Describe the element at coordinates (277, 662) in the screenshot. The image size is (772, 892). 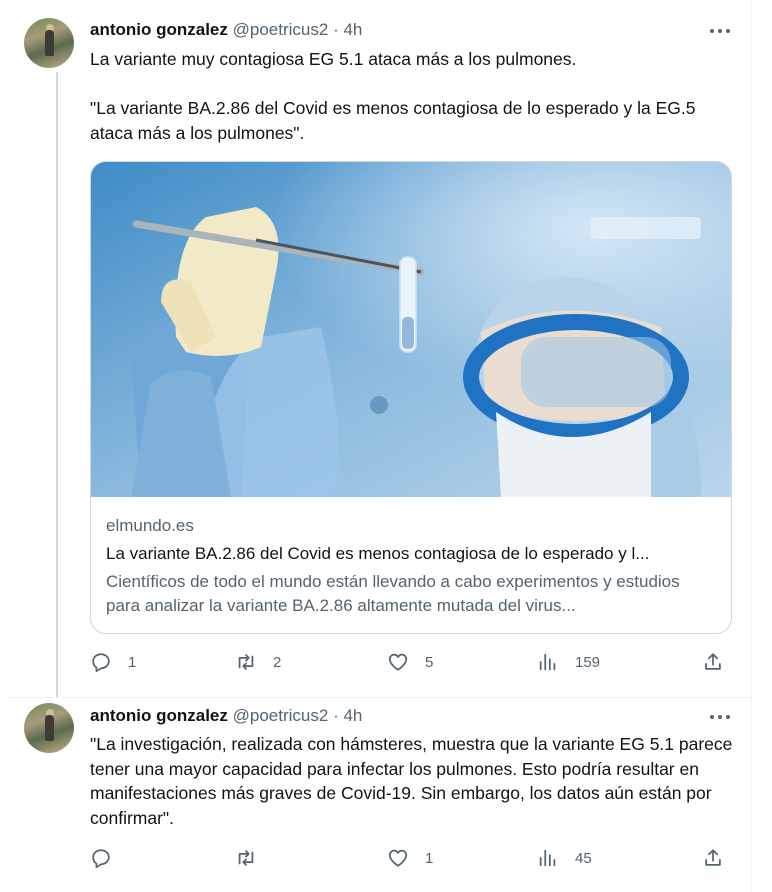
I see `repost-count: 2` at that location.